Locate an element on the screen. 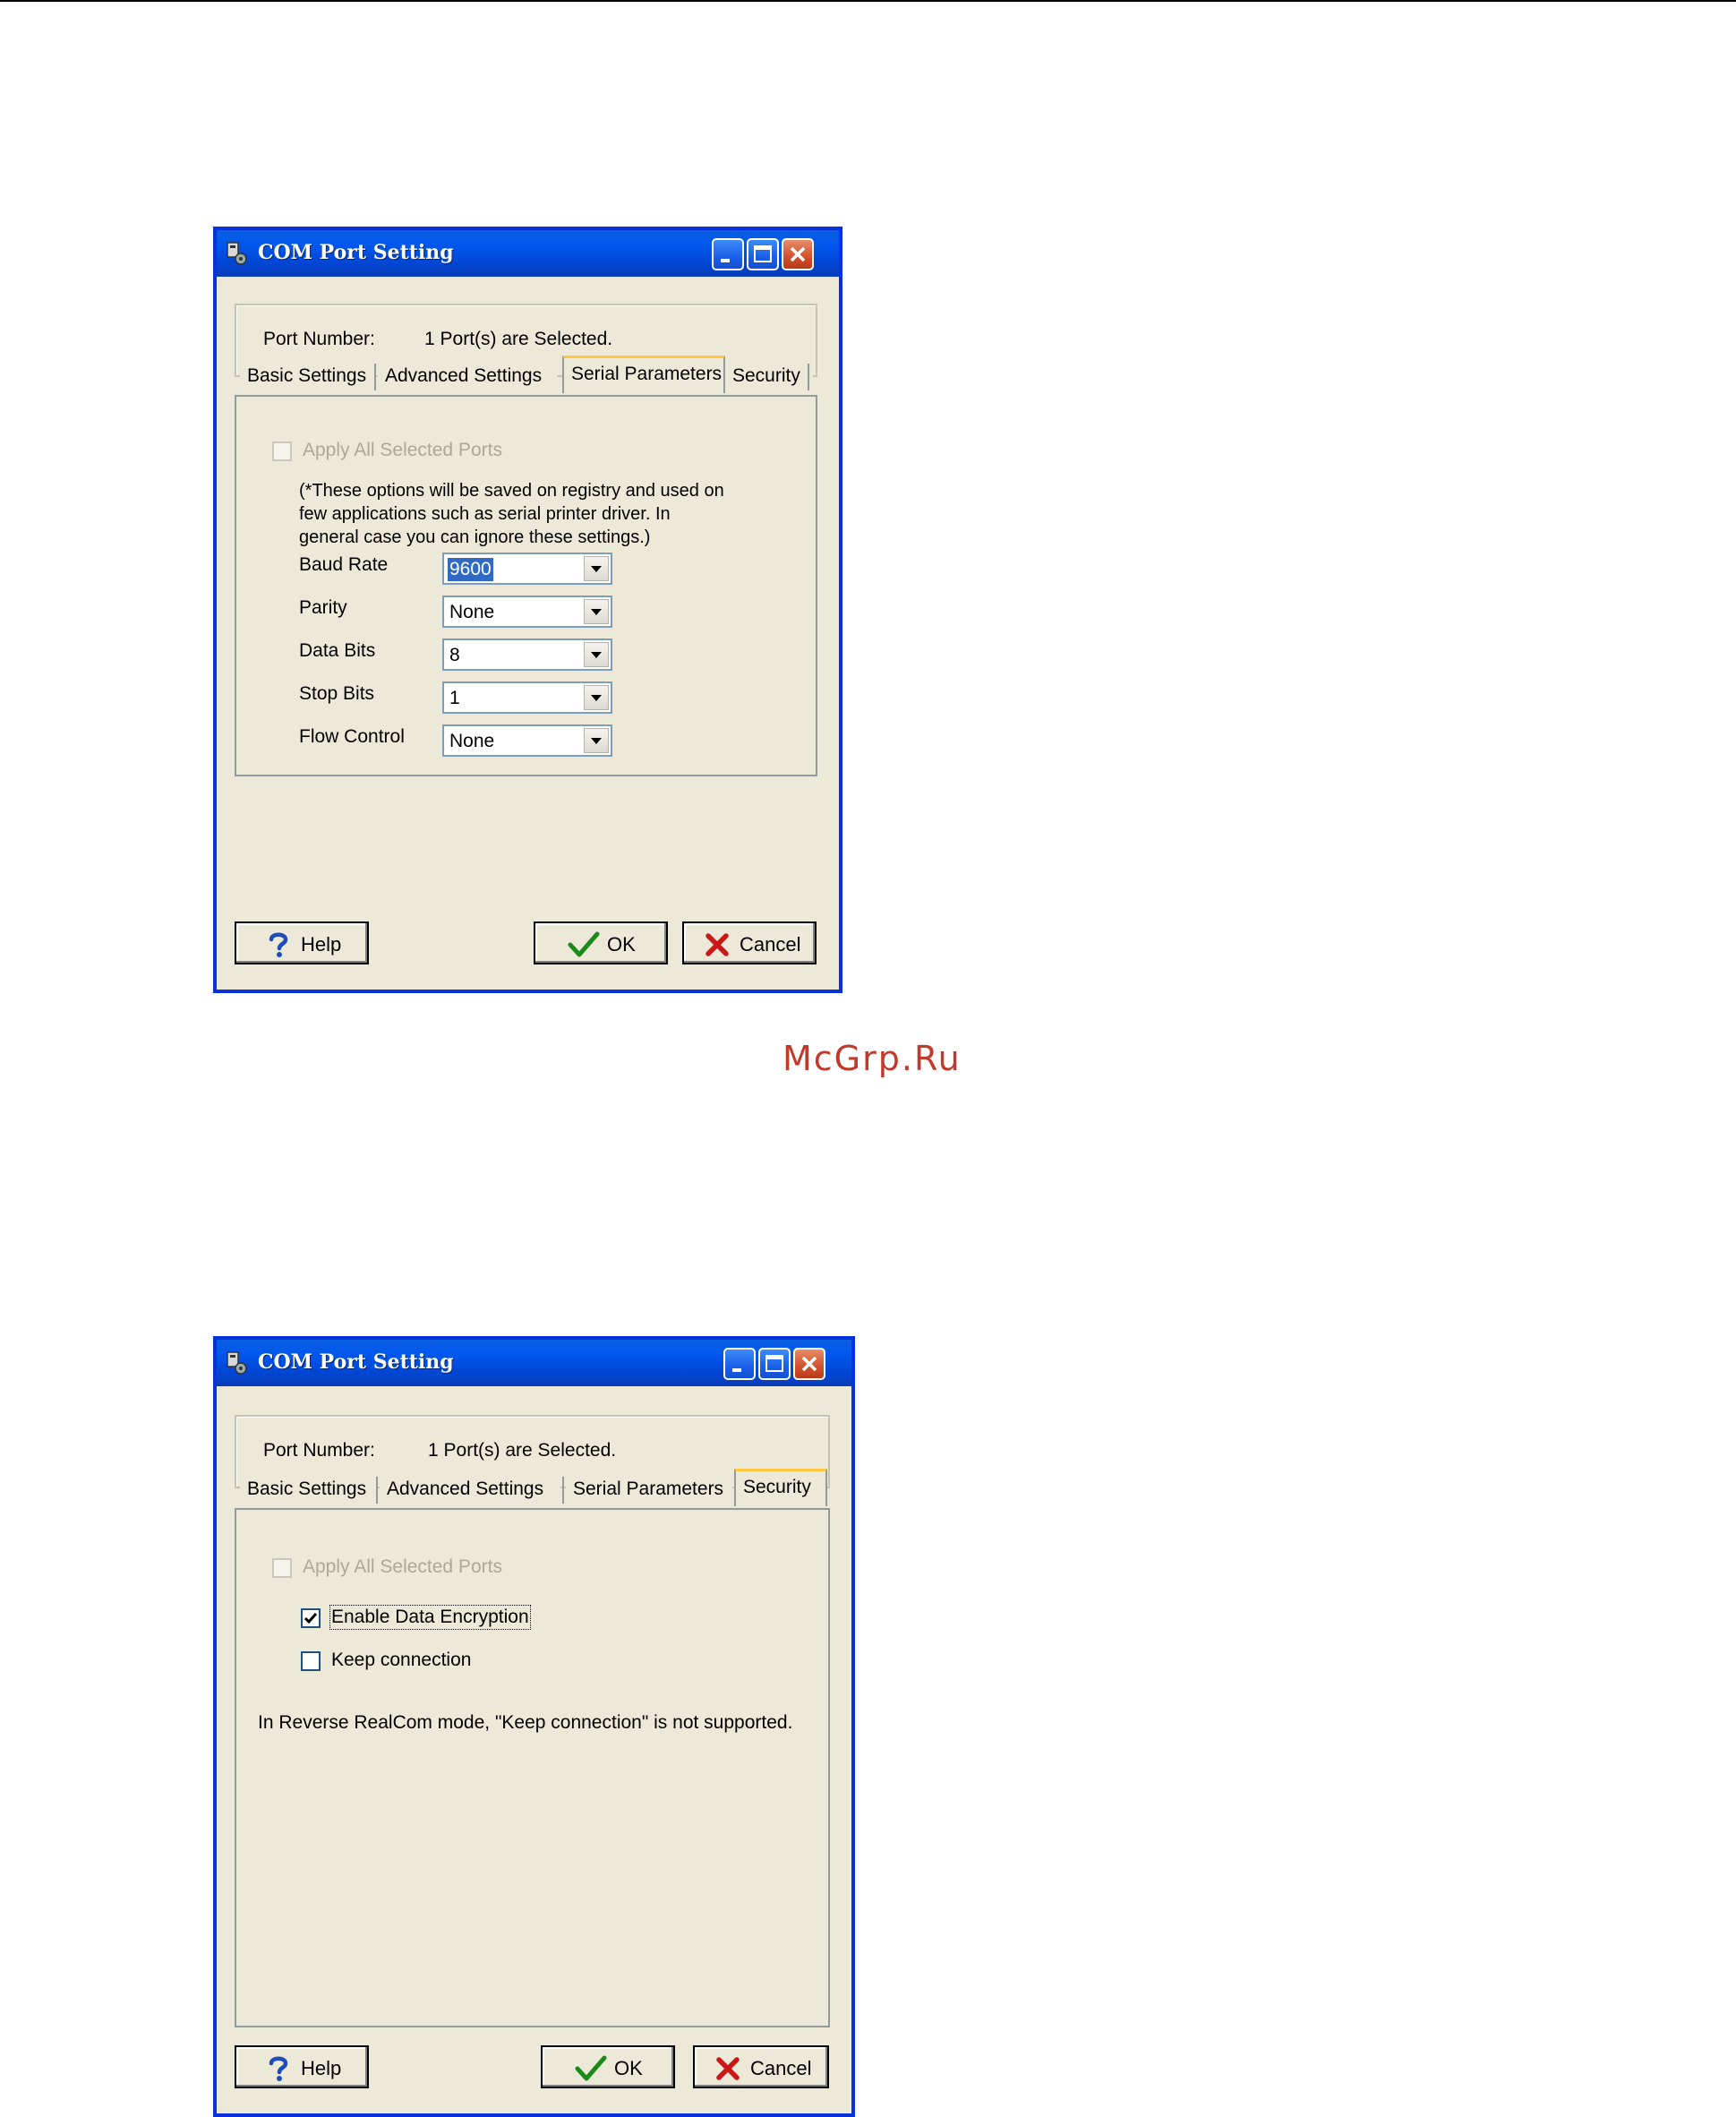  data-bits-value: 8 is located at coordinates (454, 655).